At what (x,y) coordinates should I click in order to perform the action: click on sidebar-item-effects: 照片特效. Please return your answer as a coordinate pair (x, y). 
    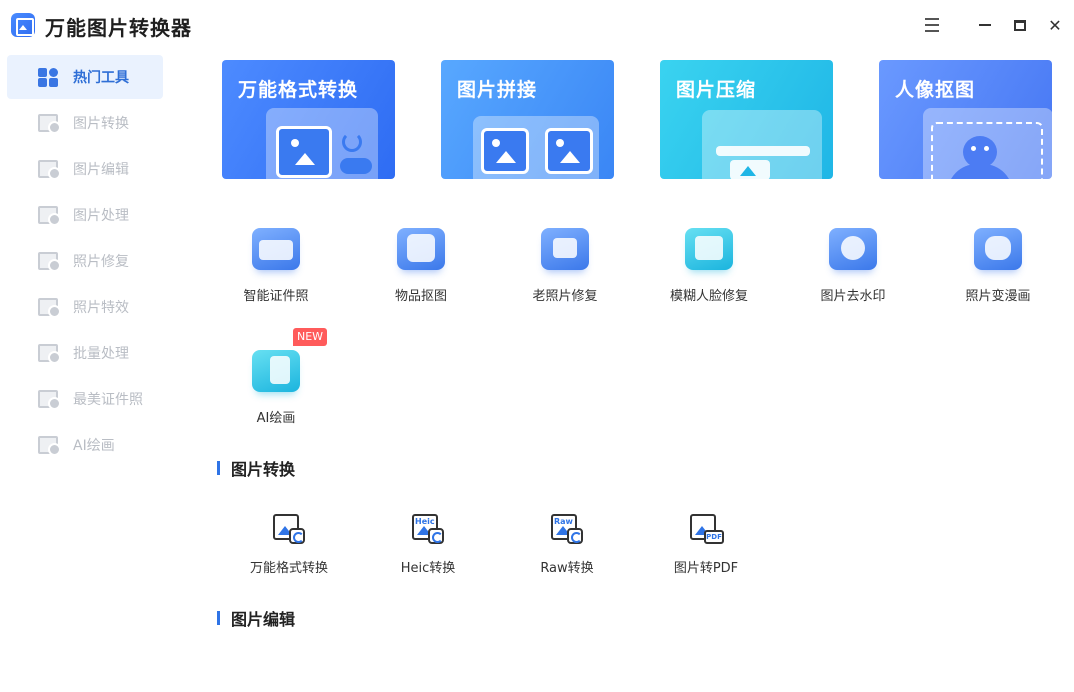
    Looking at the image, I should click on (85, 307).